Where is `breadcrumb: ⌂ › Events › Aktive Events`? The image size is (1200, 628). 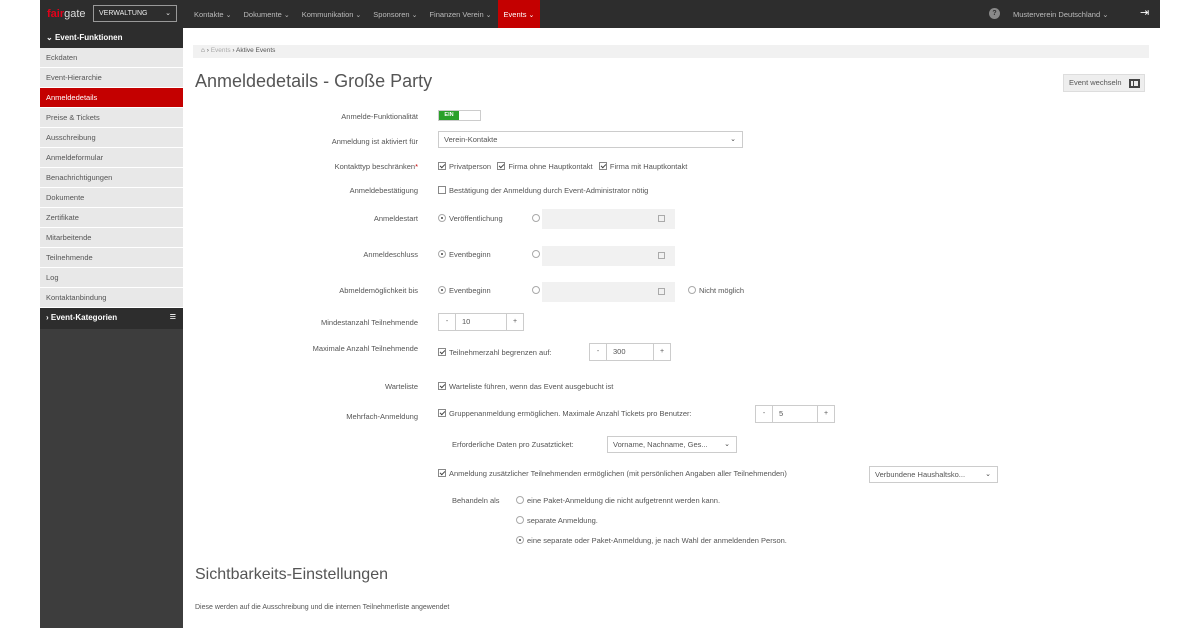
breadcrumb: ⌂ › Events › Aktive Events is located at coordinates (671, 51).